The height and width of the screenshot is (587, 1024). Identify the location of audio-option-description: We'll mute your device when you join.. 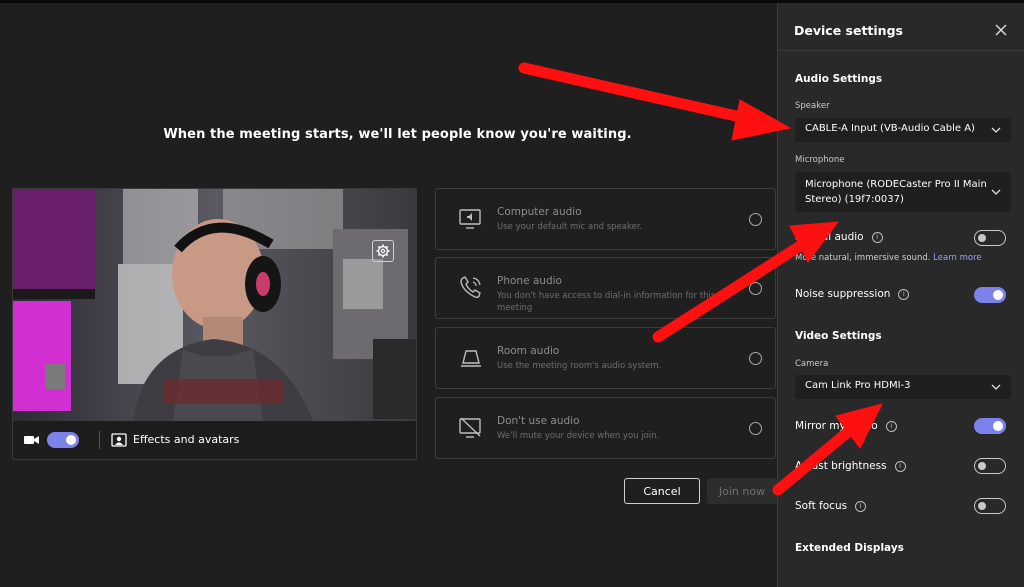
(578, 436).